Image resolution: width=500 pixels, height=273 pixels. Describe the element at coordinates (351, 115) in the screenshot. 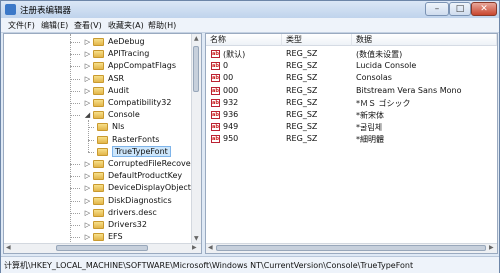

I see `value-row: ab 936 REG_SZ *新宋体` at that location.